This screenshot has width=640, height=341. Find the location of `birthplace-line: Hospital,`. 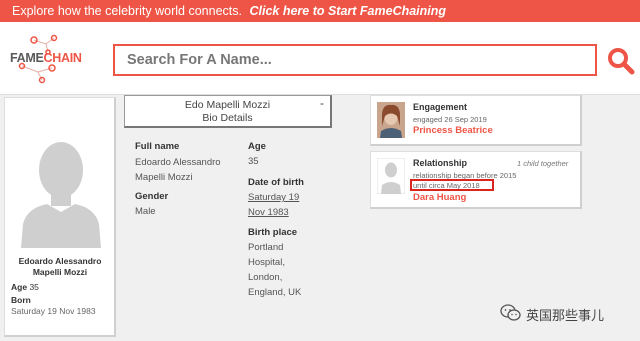

birthplace-line: Hospital, is located at coordinates (266, 262).